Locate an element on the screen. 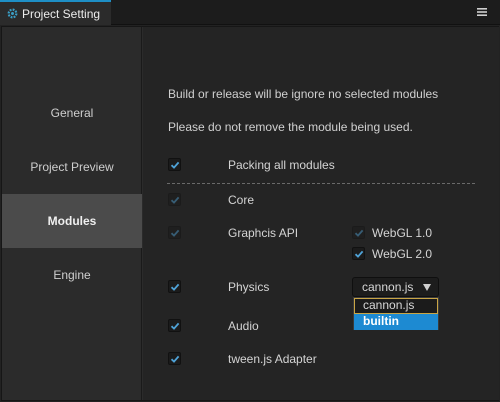 Image resolution: width=500 pixels, height=402 pixels. gear-icon is located at coordinates (12, 13).